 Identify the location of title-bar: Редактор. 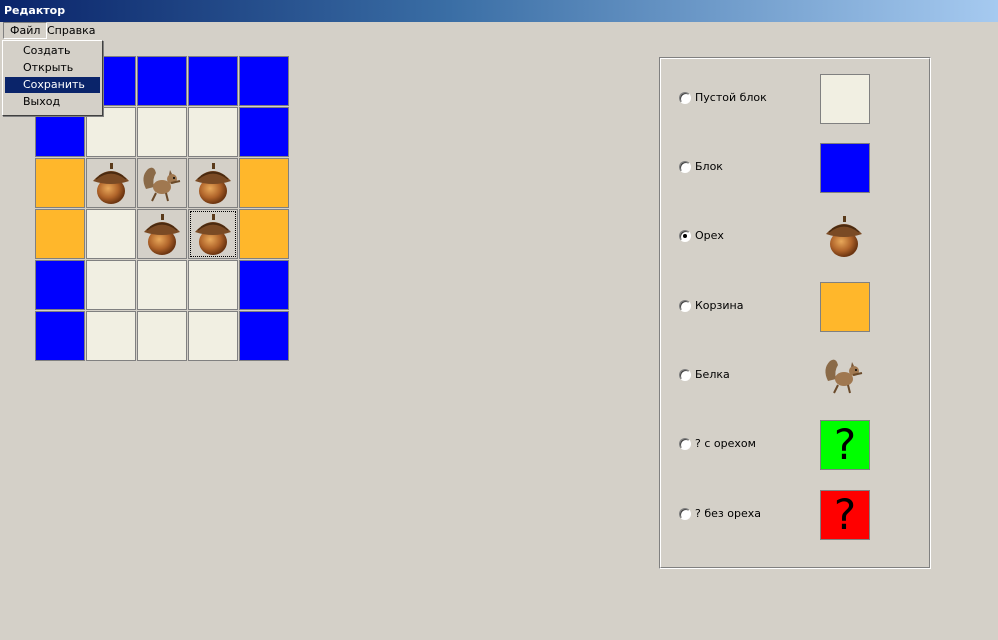
(499, 11).